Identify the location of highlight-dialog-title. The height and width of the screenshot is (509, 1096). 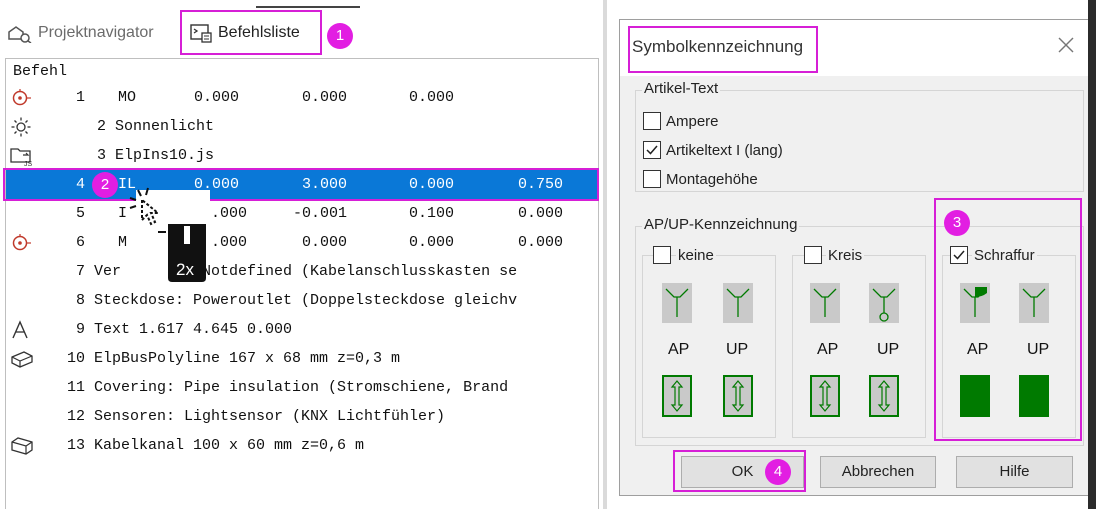
(723, 49).